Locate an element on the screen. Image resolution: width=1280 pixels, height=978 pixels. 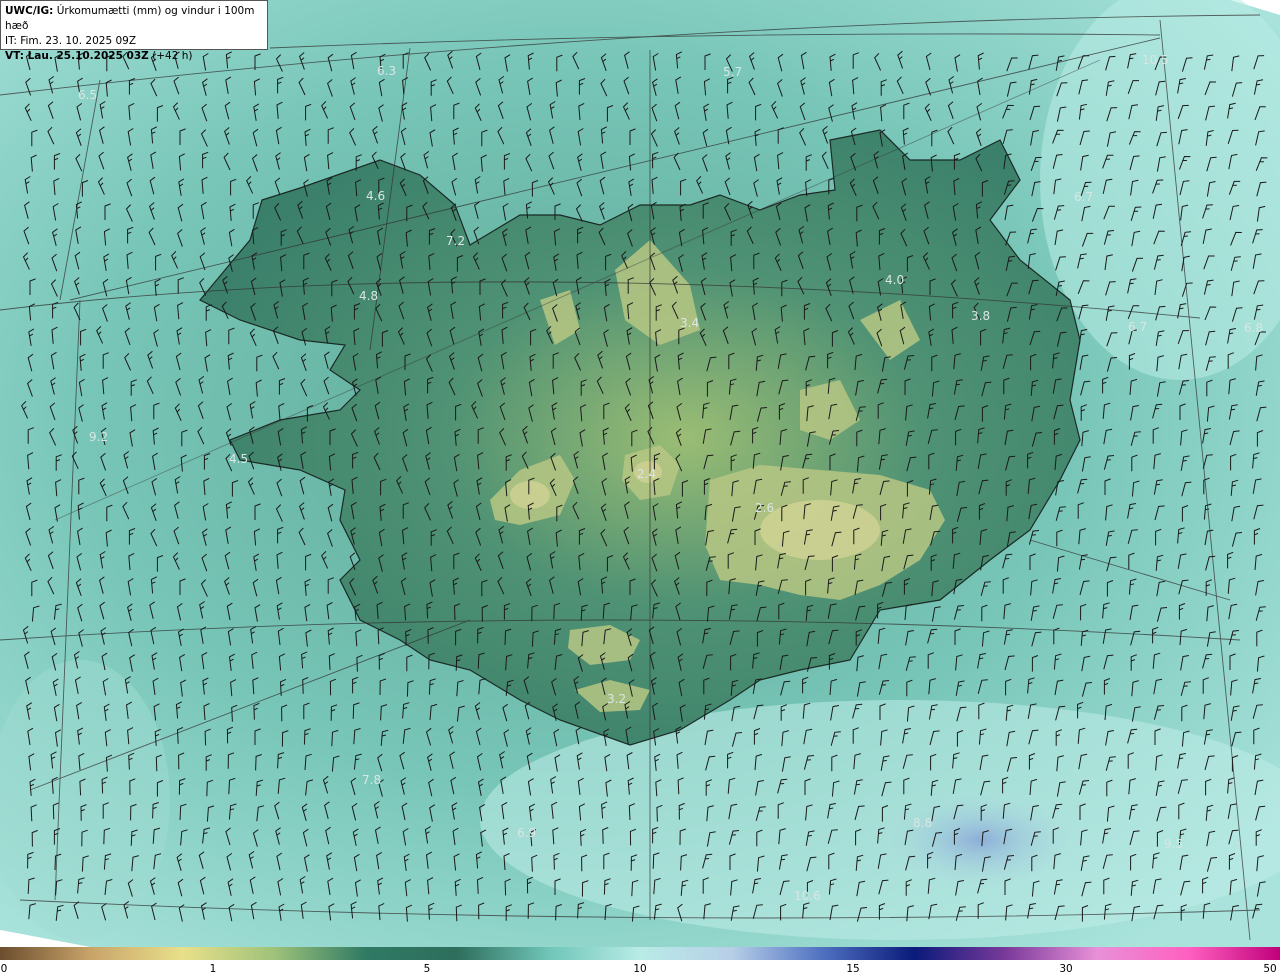
value-label: 9.5 is located at coordinates (1173, 844).